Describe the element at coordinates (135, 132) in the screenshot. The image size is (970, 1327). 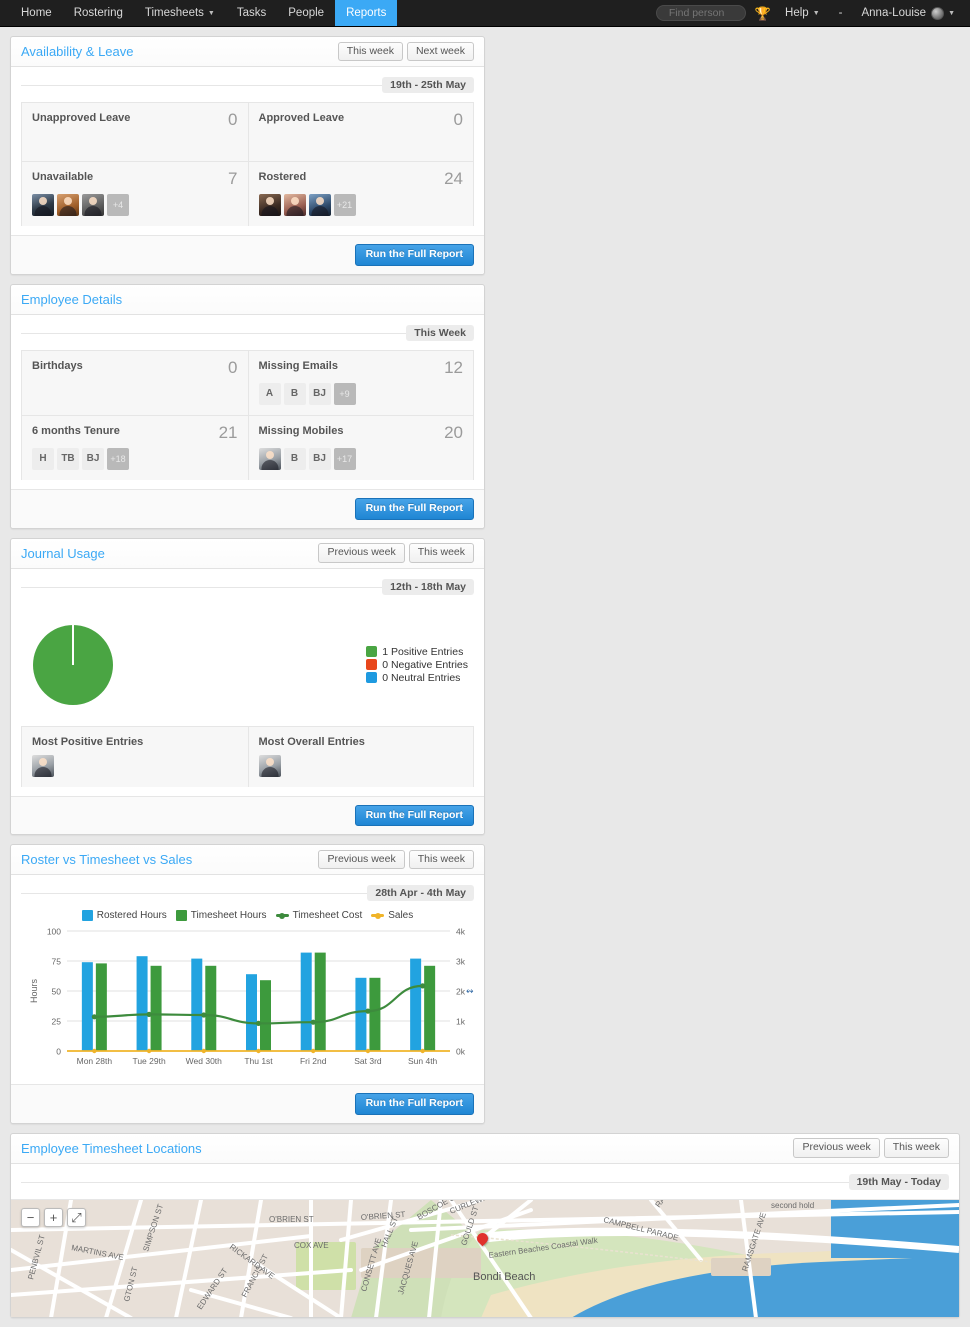
I see `stat-cell-unapproved-leave: Unapproved Leave 0` at that location.